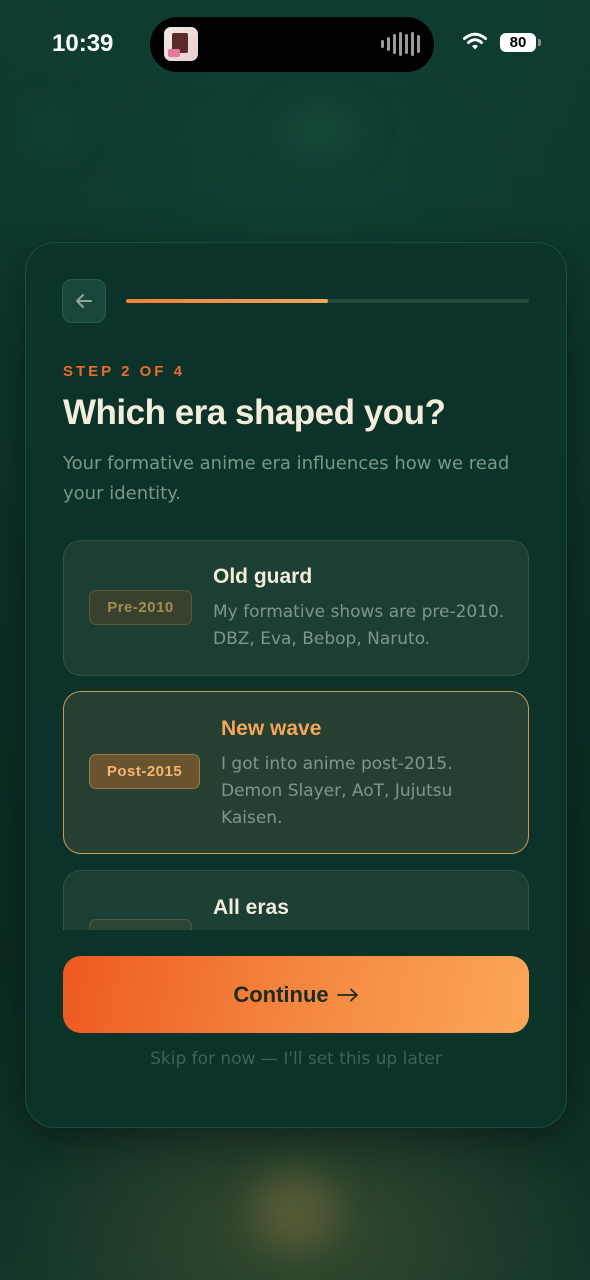  What do you see at coordinates (140, 607) in the screenshot?
I see `era-badge: Pre-2010` at bounding box center [140, 607].